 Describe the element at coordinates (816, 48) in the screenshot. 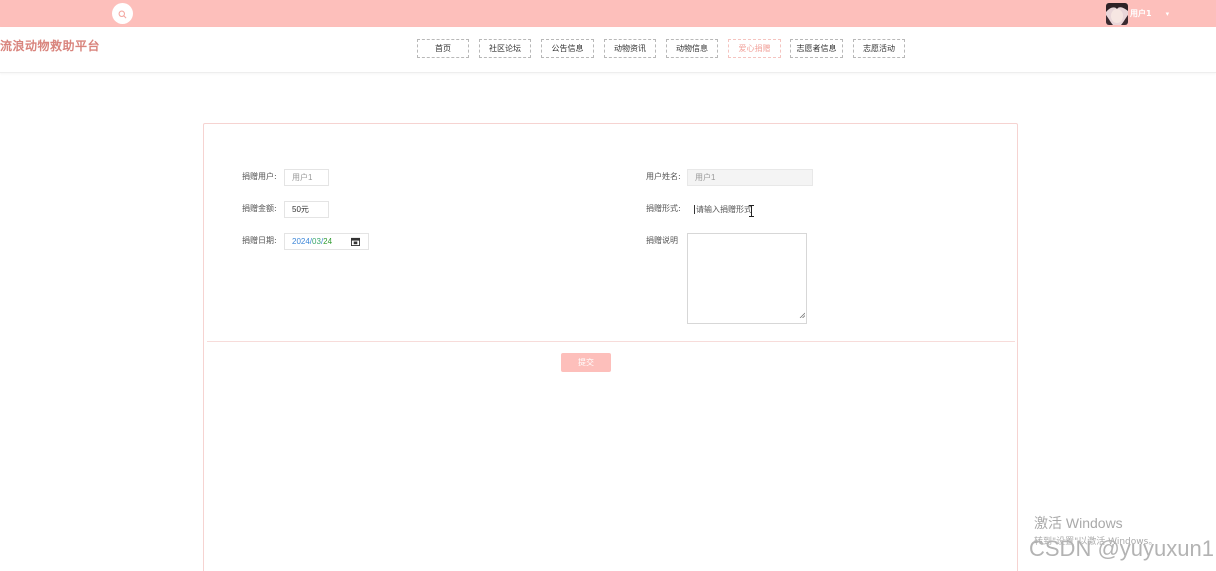

I see `nav-item-volunteer-info: 志愿者信息` at that location.